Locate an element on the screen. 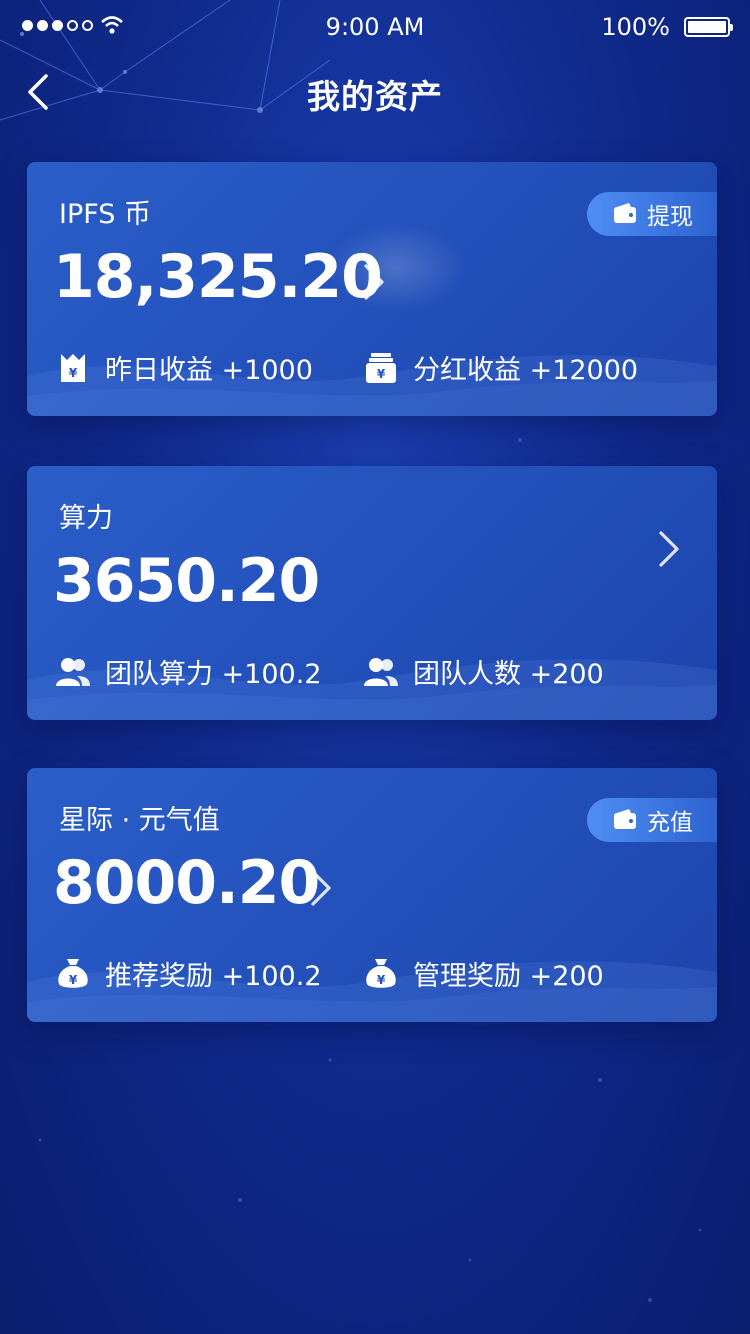  stat-team-hashrate: 团队算力 +100.2 is located at coordinates (188, 671).